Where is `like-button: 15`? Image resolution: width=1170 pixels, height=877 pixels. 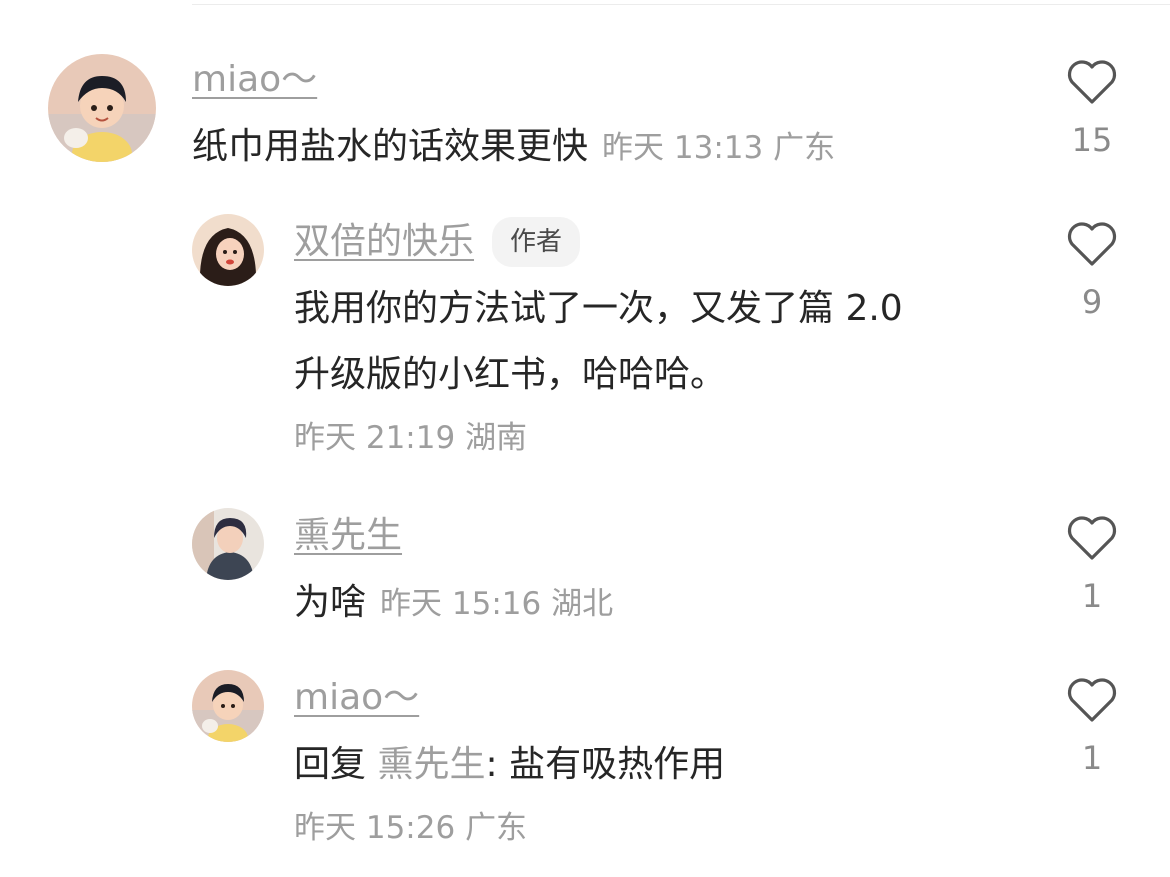
like-button: 15 is located at coordinates (1092, 108).